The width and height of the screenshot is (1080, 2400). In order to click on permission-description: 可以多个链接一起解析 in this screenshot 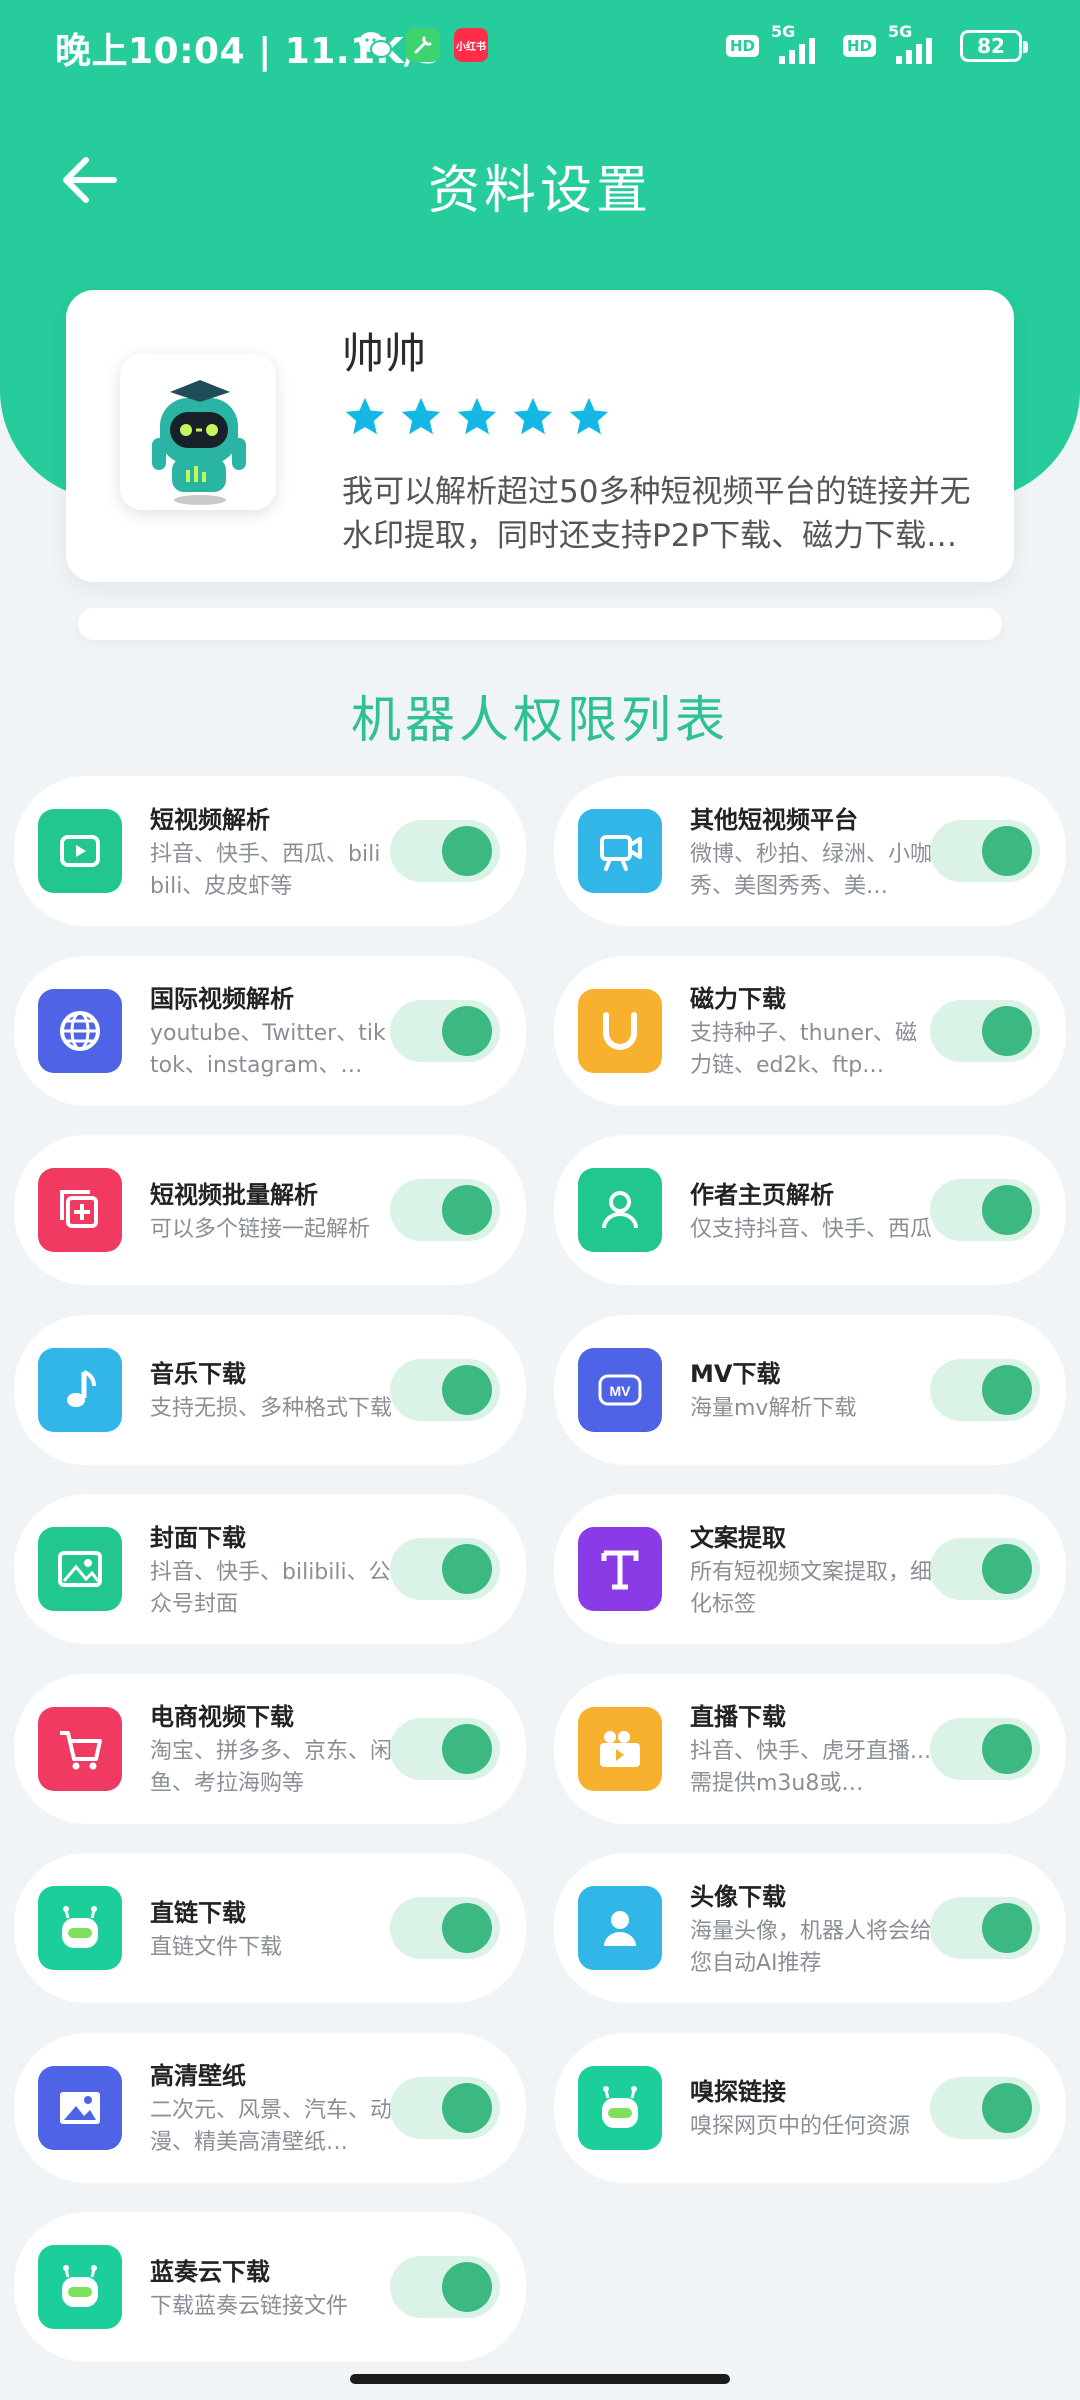, I will do `click(260, 1229)`.